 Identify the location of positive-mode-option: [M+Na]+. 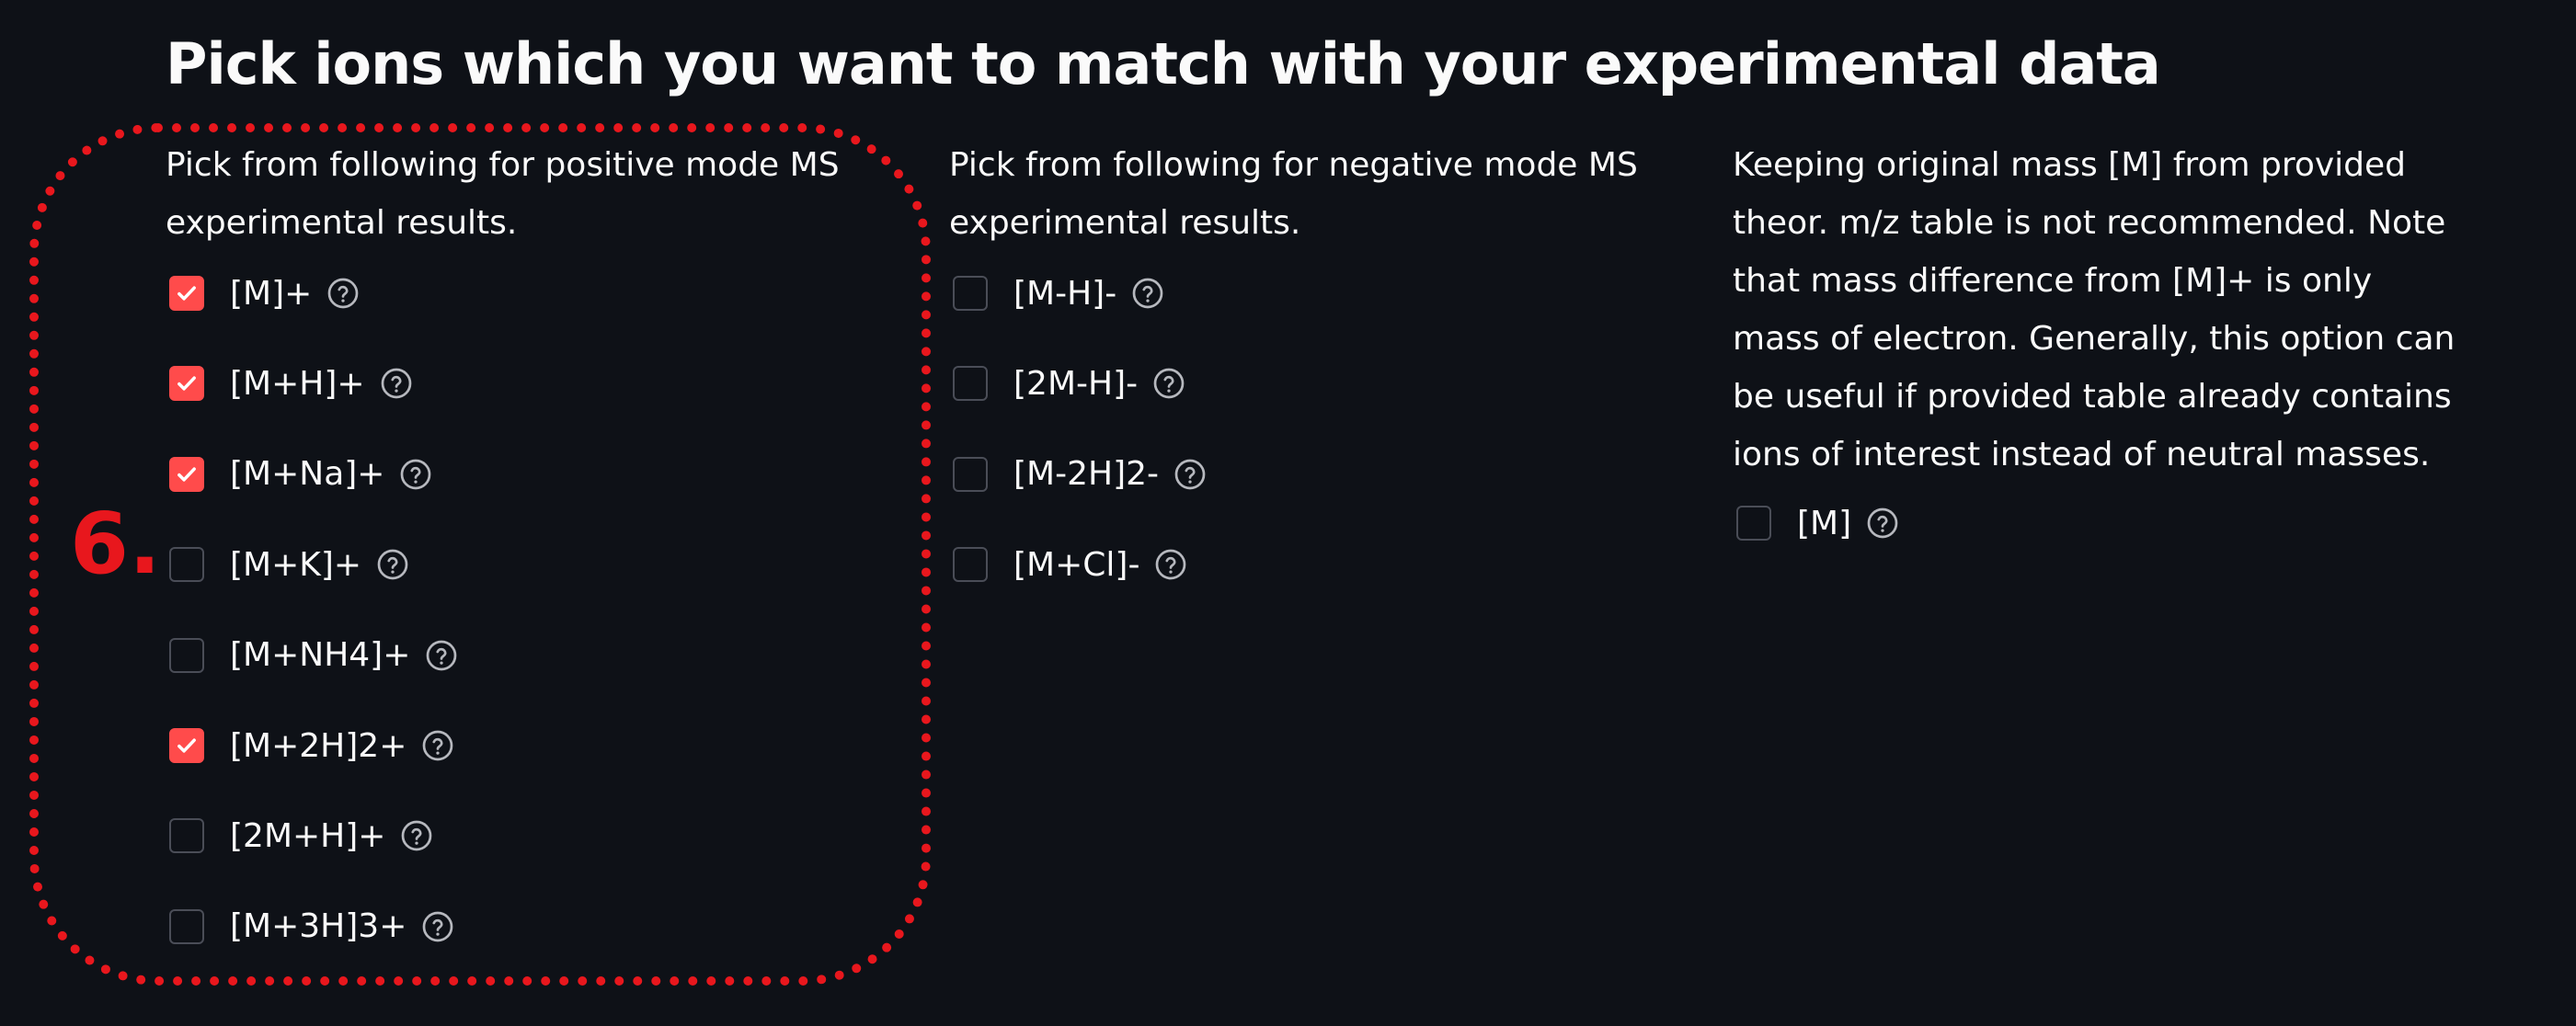
(300, 474).